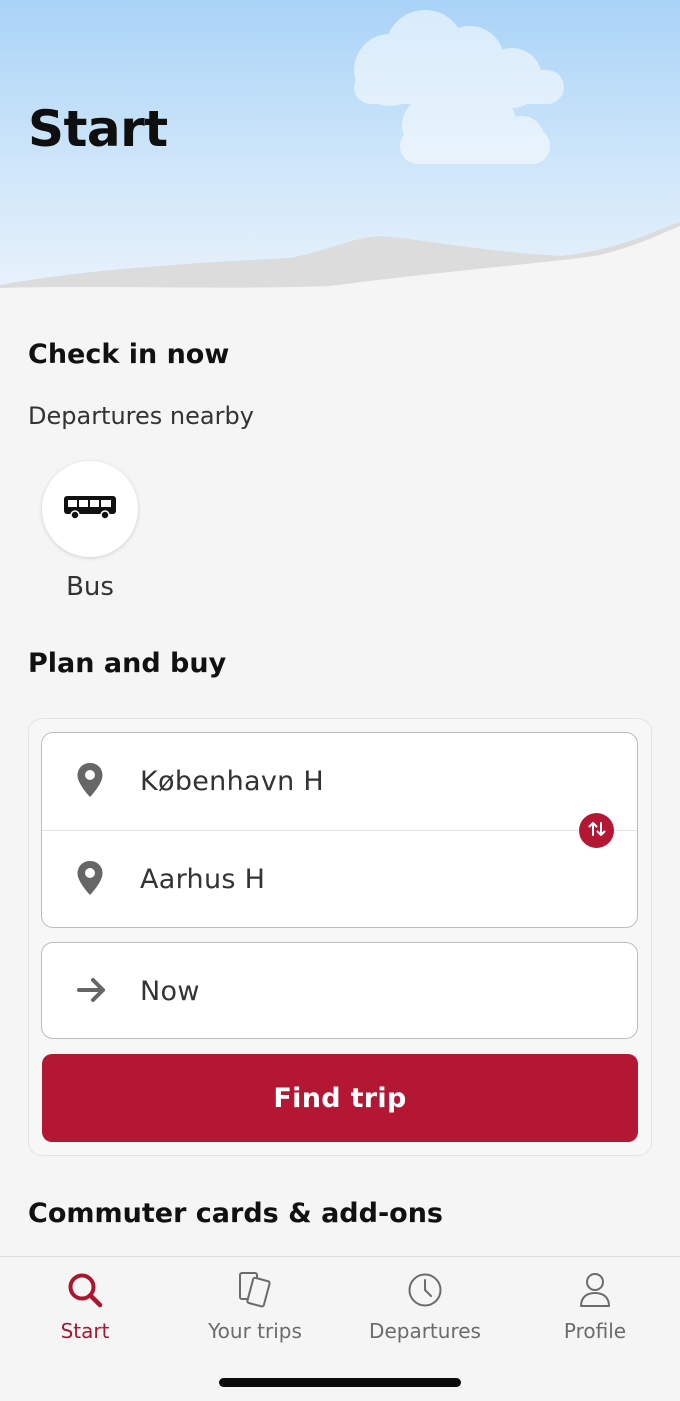 The height and width of the screenshot is (1401, 680). What do you see at coordinates (340, 1382) in the screenshot?
I see `home-indicator` at bounding box center [340, 1382].